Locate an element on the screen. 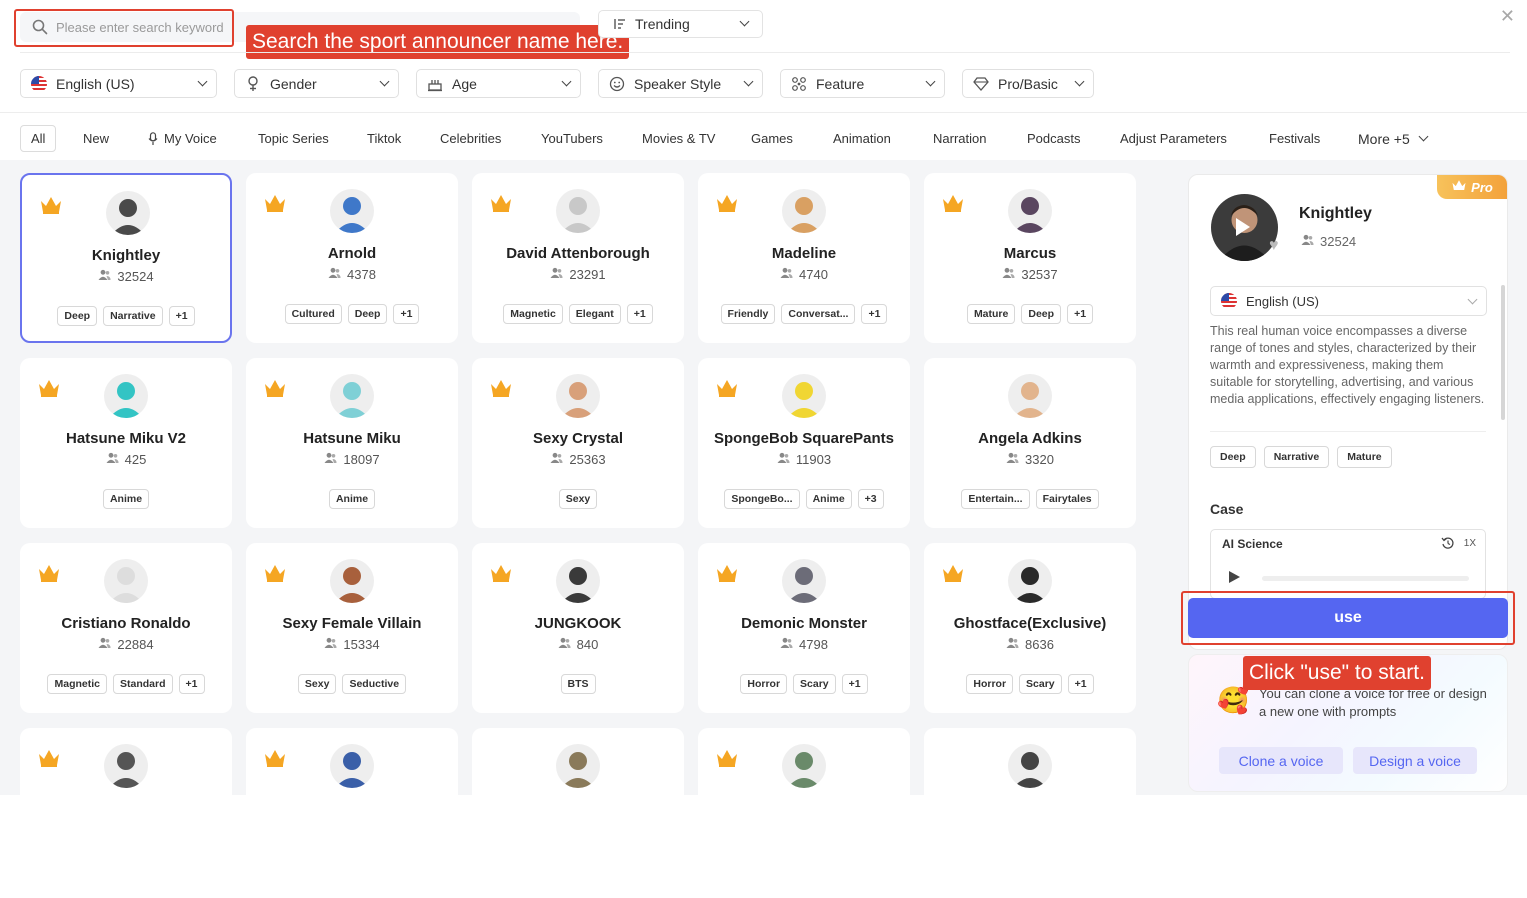 The height and width of the screenshot is (898, 1527). voice-name: Madeline is located at coordinates (804, 253).